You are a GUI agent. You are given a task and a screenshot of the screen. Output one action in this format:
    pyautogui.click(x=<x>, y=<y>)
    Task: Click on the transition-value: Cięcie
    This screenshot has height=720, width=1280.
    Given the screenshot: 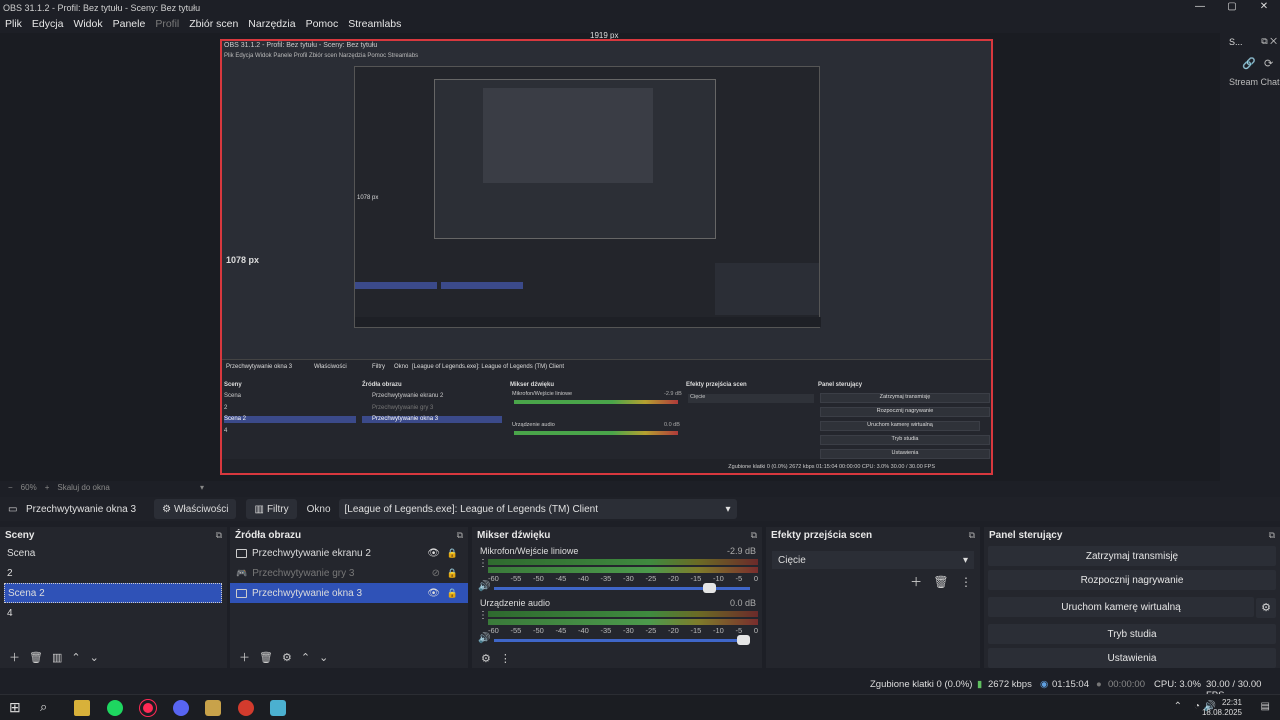 What is the action you would take?
    pyautogui.click(x=792, y=560)
    